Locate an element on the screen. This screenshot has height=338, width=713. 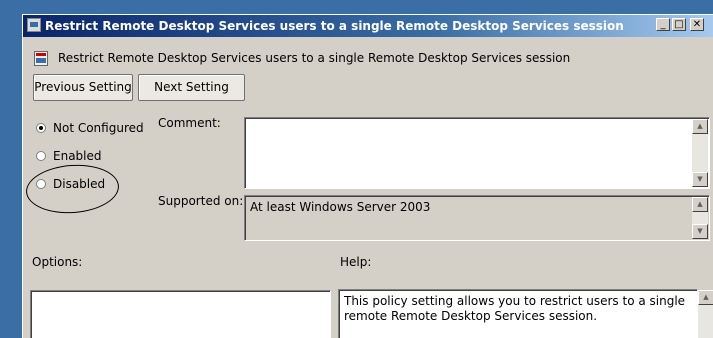
supported-on-field: At least Windows Server 2003 ▲ ▼ is located at coordinates (477, 218).